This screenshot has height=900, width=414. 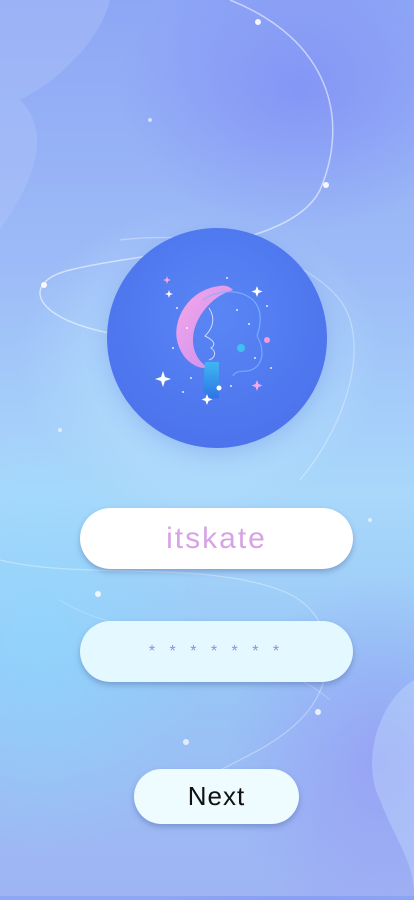 I want to click on next-button-label: Next, so click(x=216, y=796).